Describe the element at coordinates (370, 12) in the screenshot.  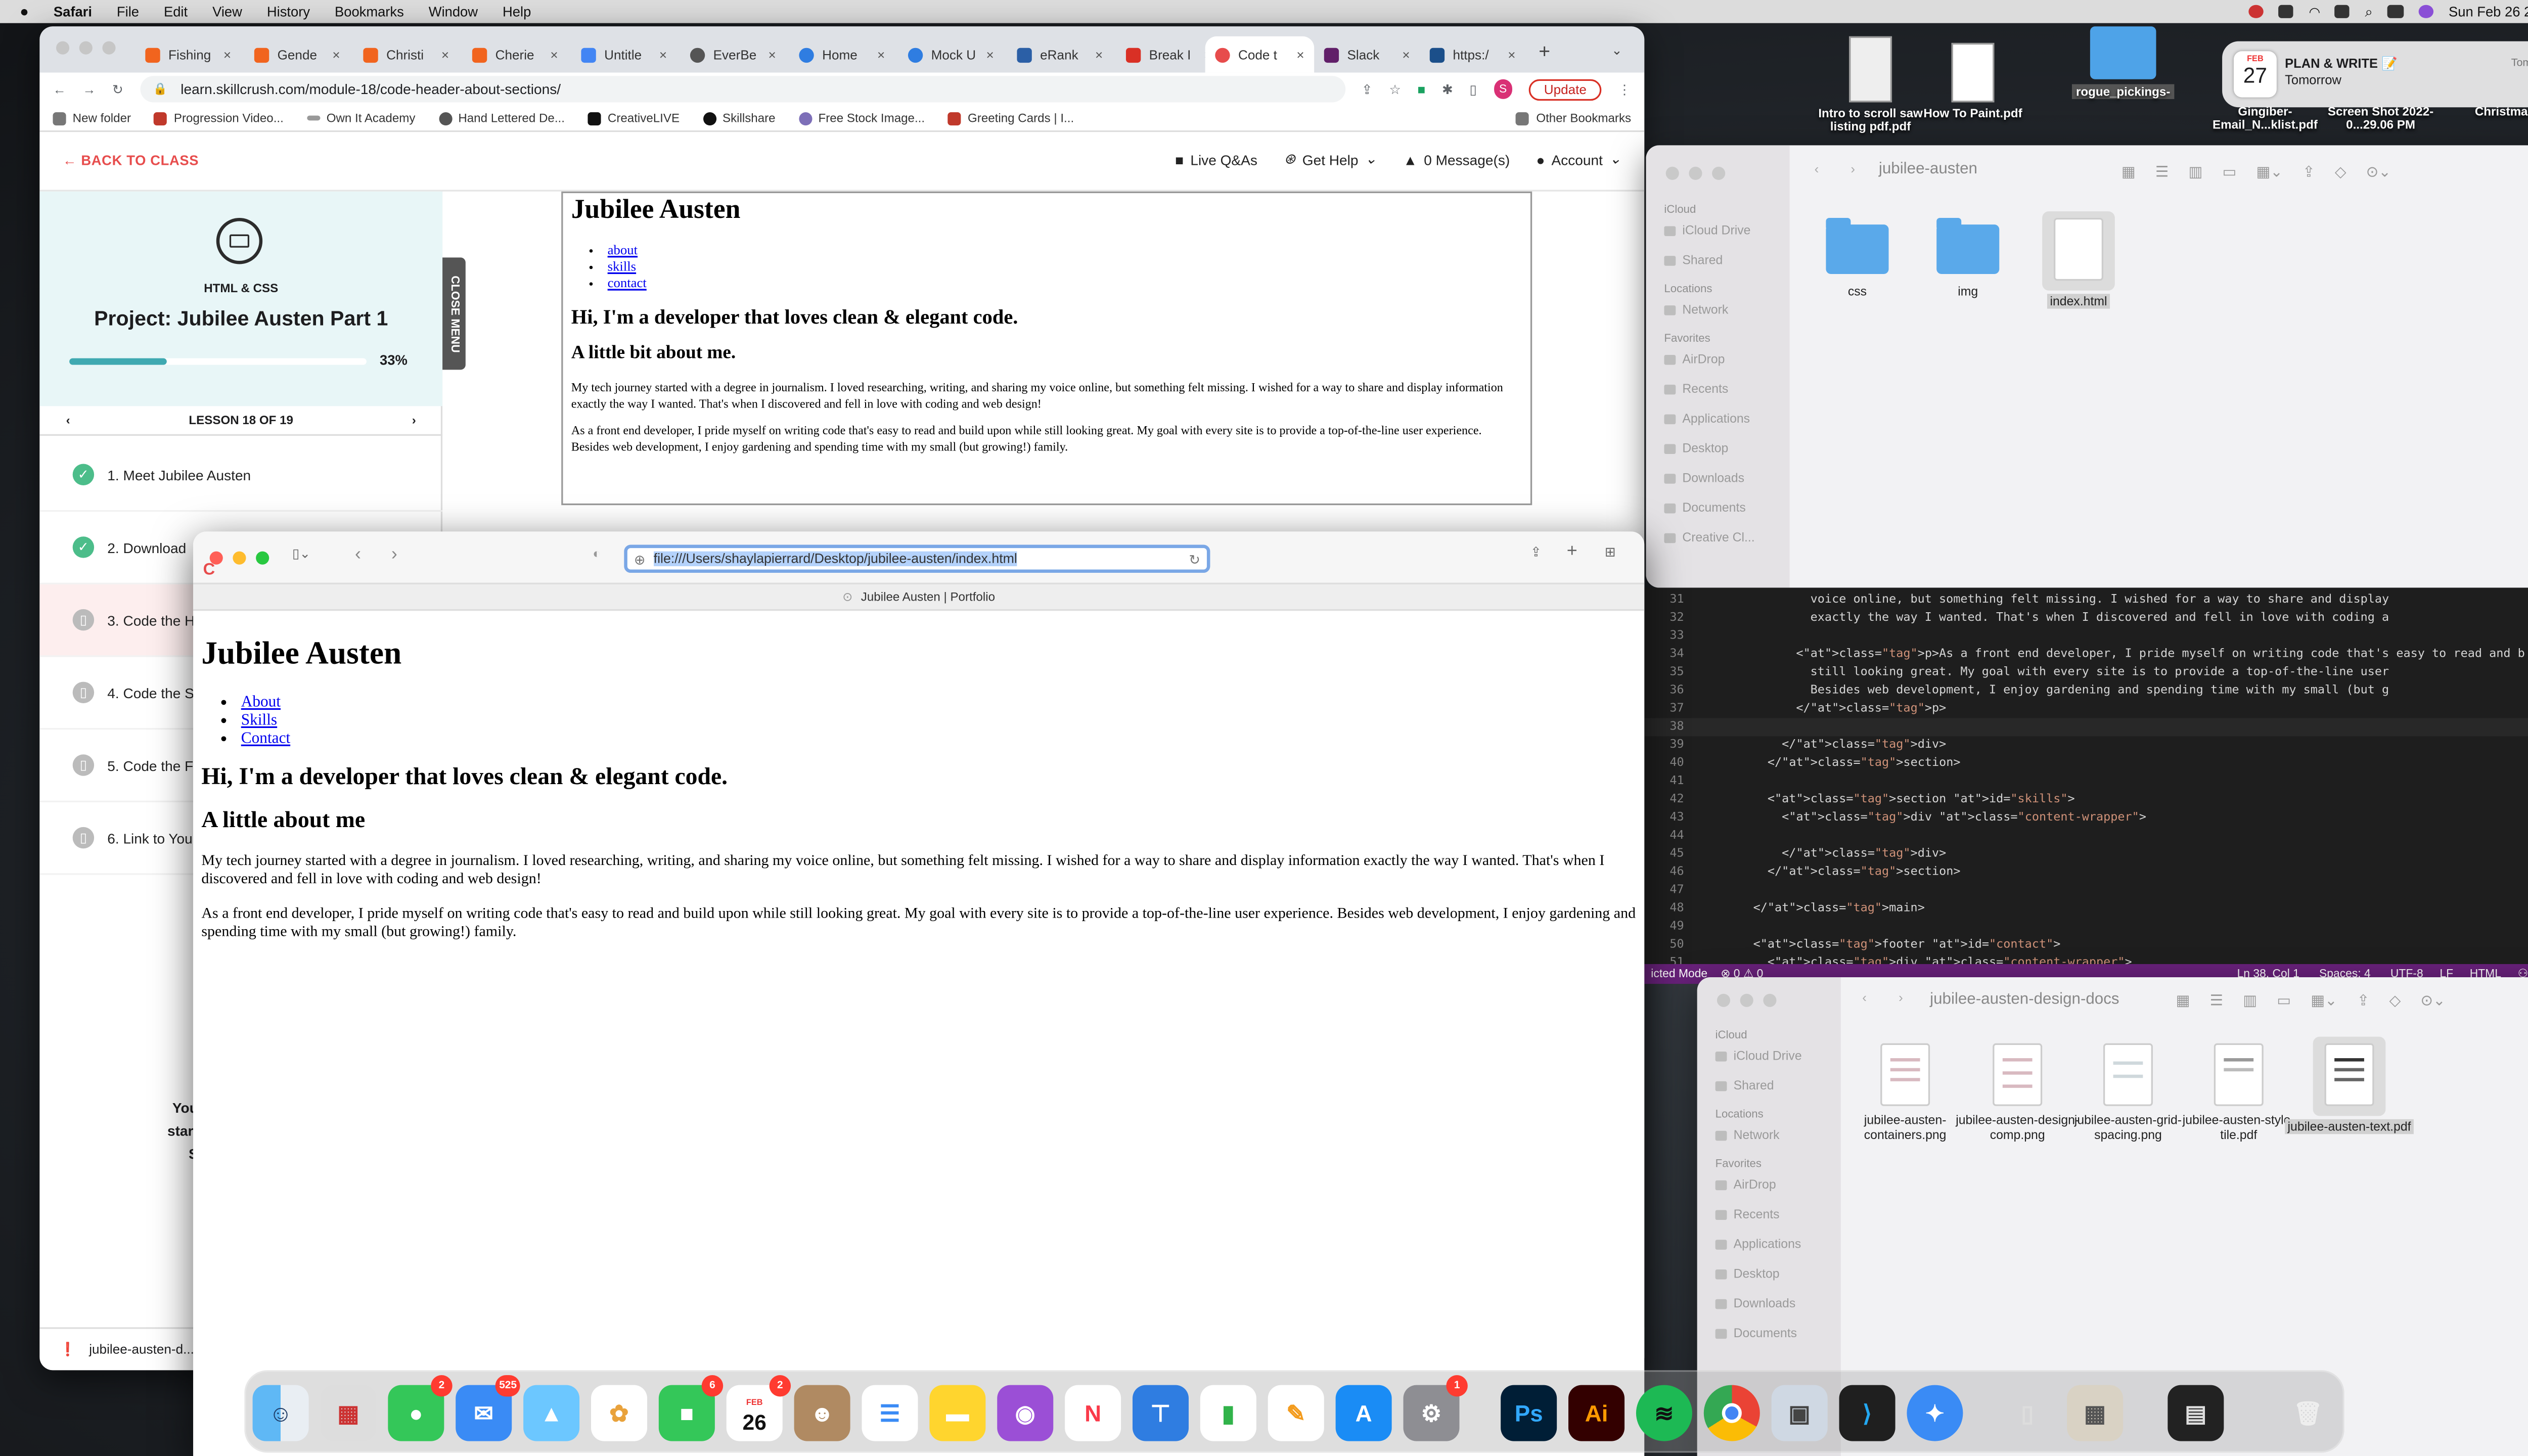
I see `menu-bookmarks: Bookmarks` at that location.